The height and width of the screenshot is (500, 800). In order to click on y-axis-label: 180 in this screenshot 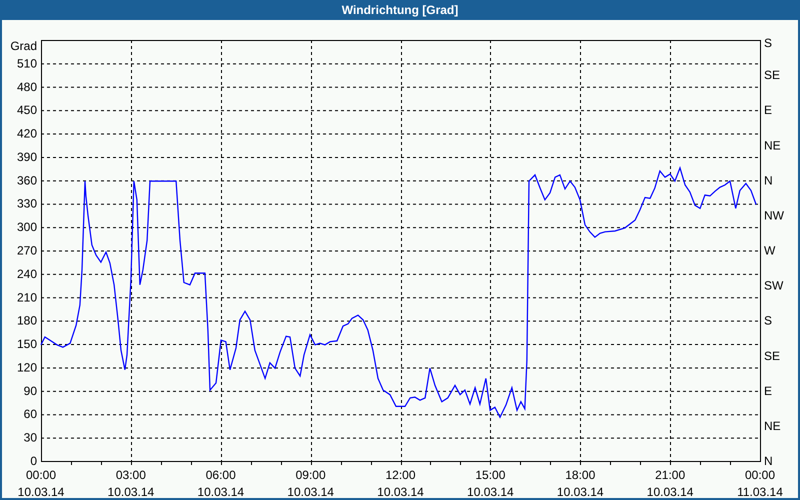, I will do `click(26, 321)`.